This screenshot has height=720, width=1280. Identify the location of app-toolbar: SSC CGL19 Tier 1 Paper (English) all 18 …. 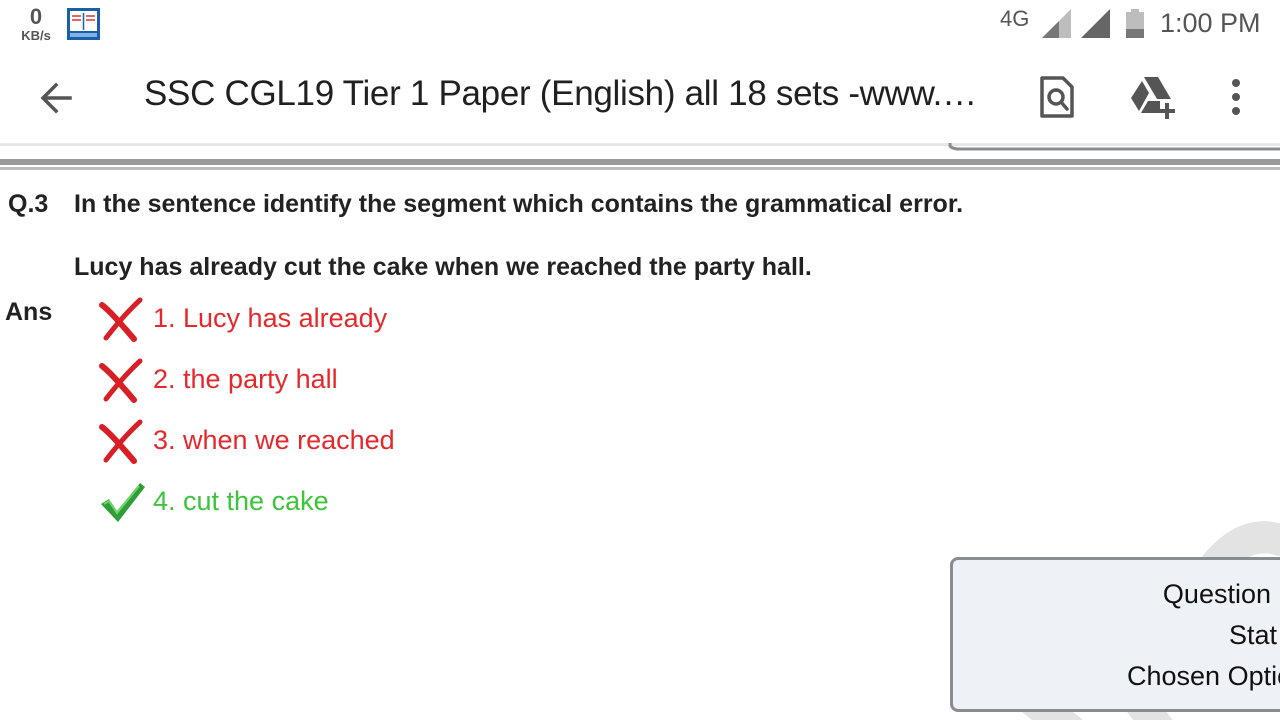
(640, 96).